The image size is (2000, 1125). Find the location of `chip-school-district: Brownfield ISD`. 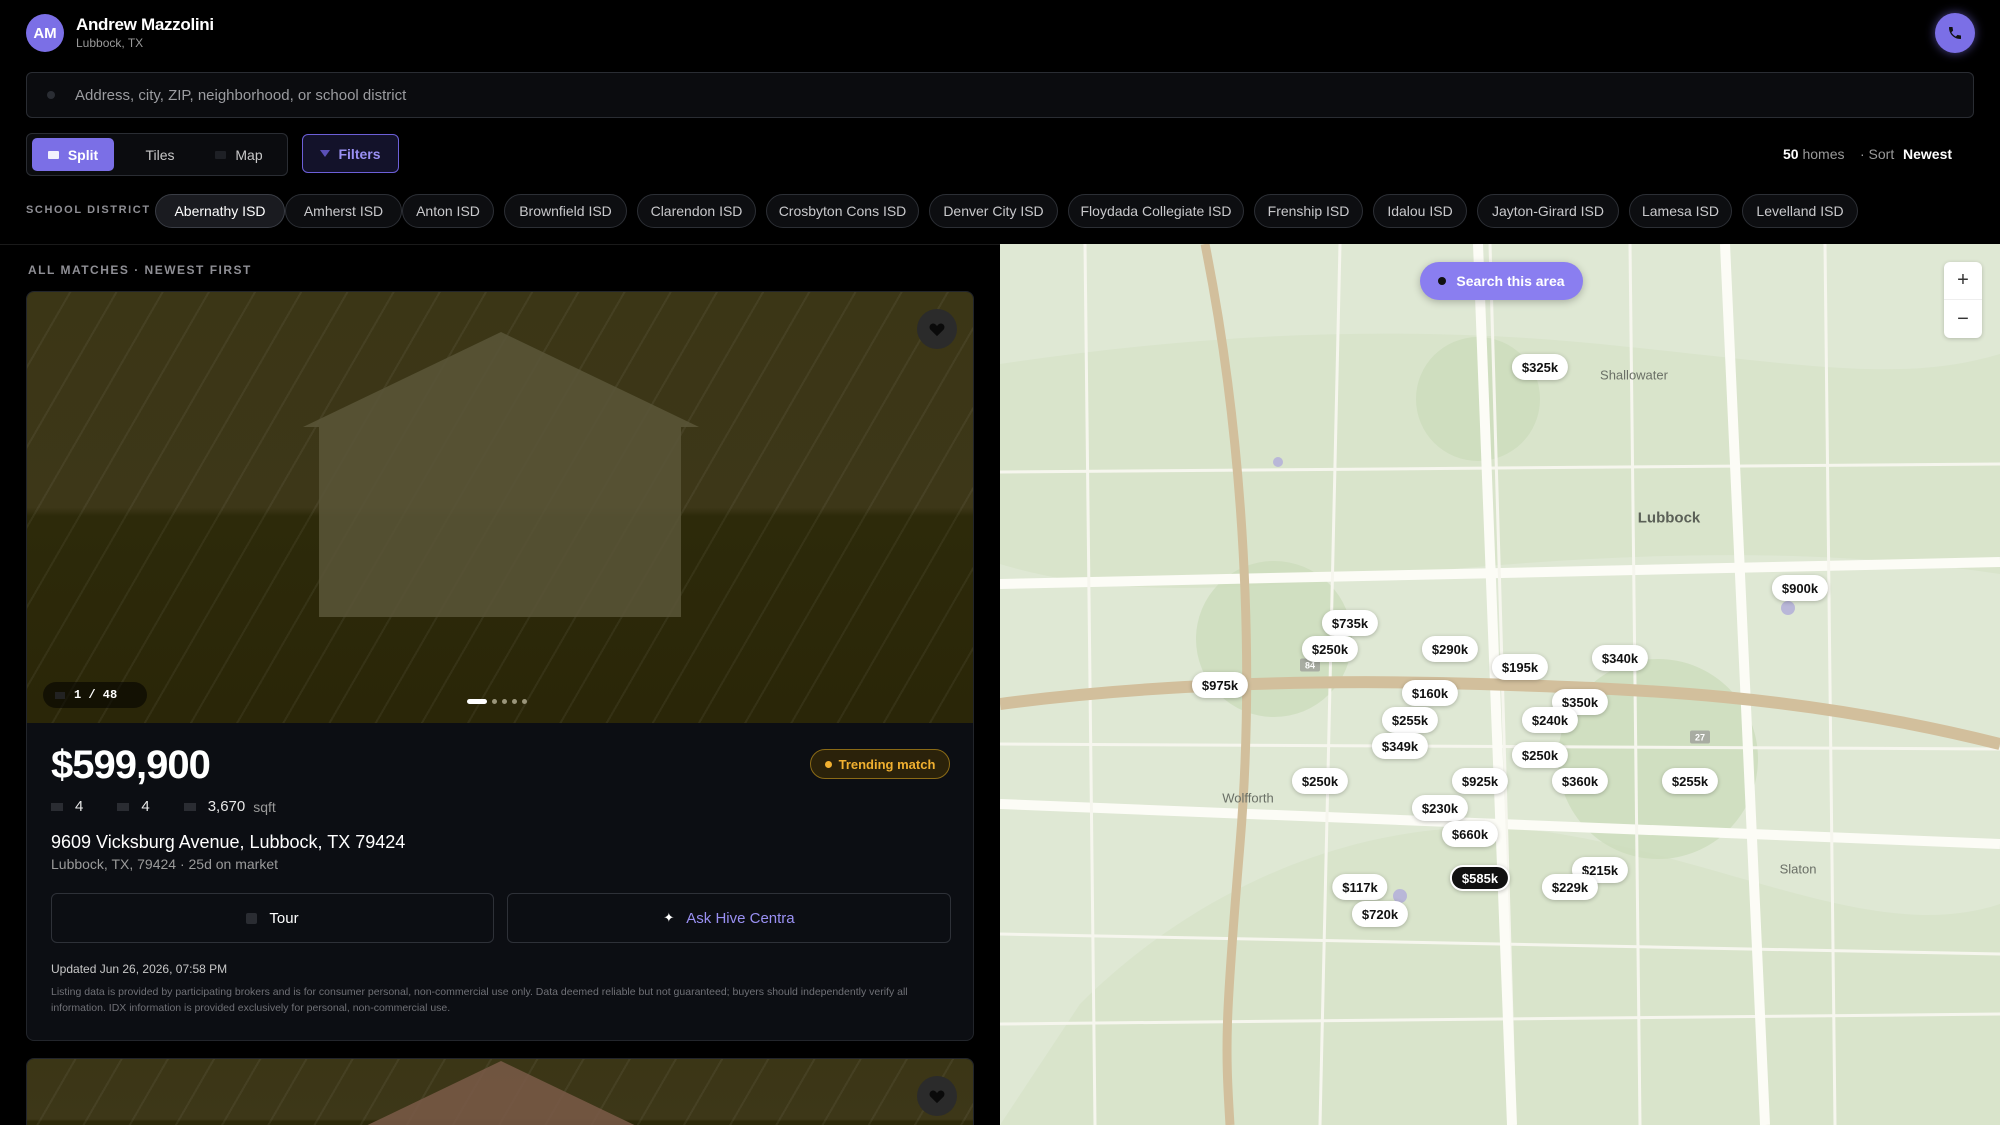

chip-school-district: Brownfield ISD is located at coordinates (565, 211).